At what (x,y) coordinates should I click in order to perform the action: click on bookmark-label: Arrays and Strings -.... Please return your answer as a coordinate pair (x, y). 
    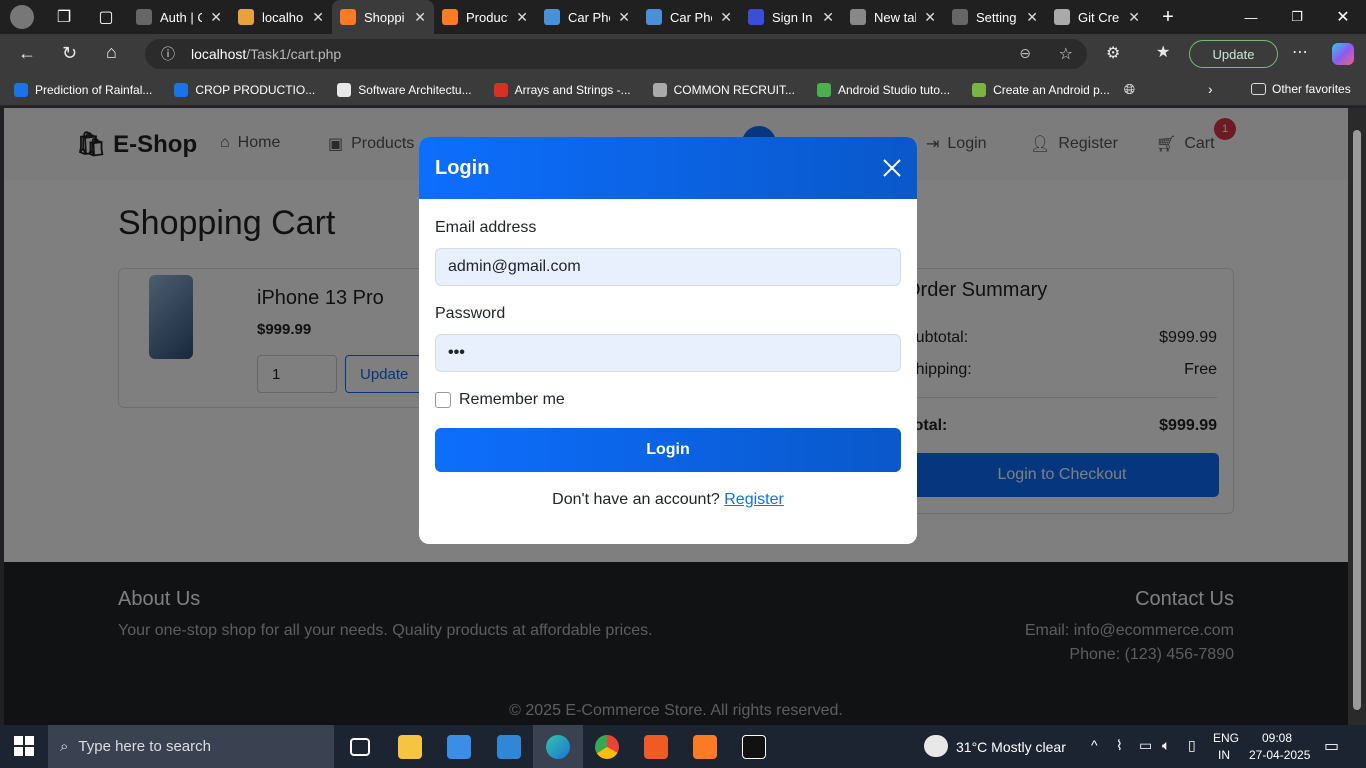
    Looking at the image, I should click on (572, 89).